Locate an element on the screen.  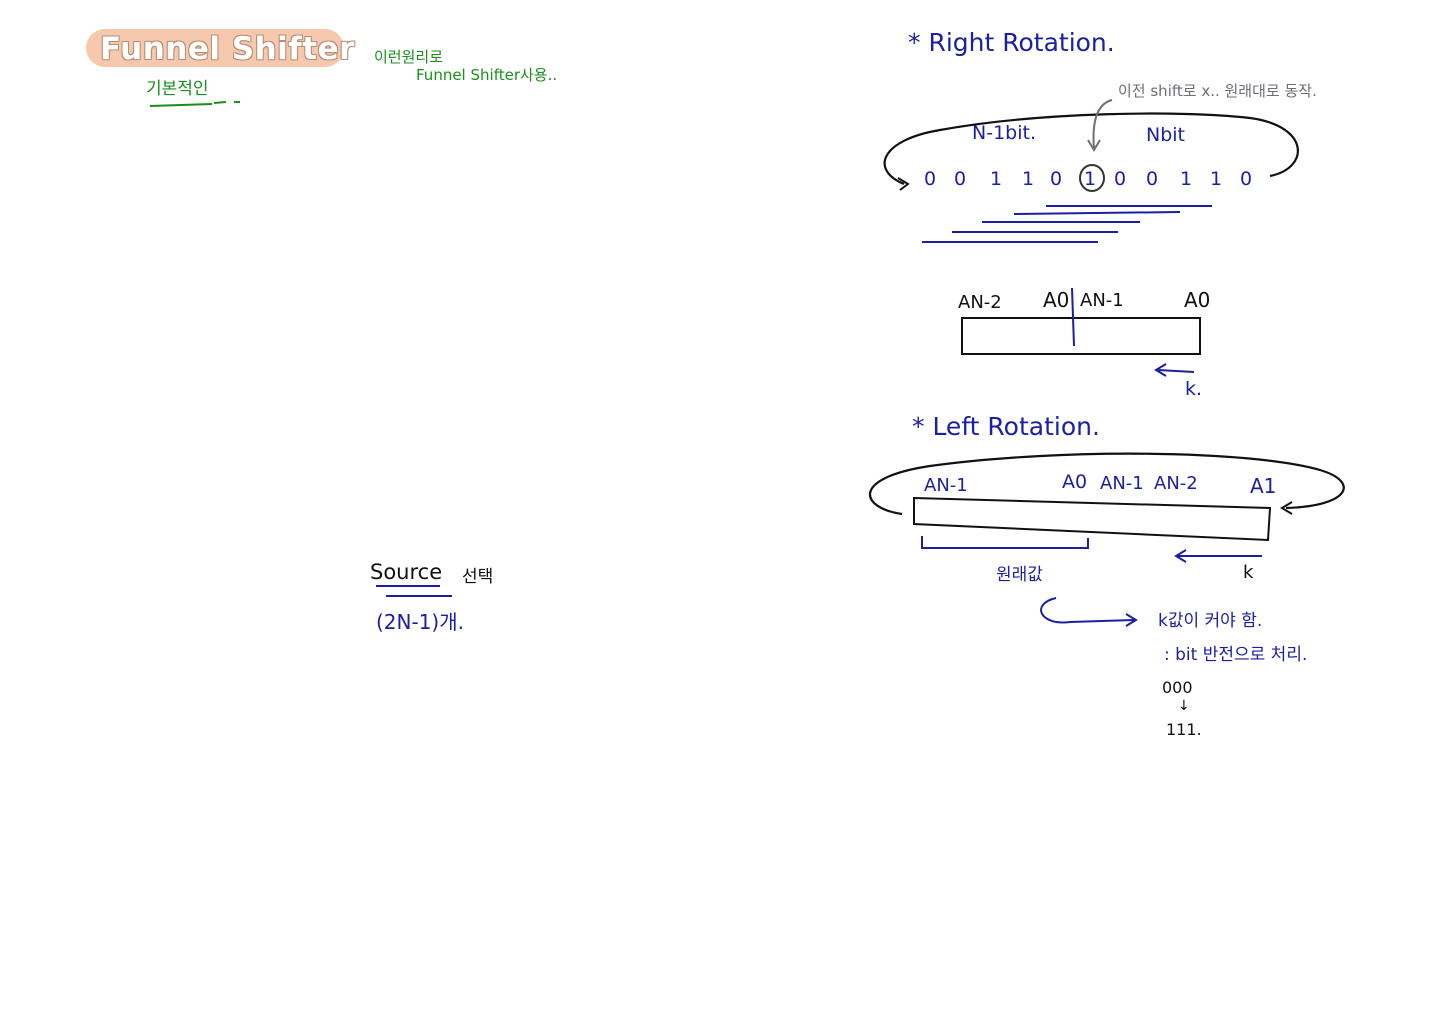
rr-box-divider is located at coordinates (1073, 317).